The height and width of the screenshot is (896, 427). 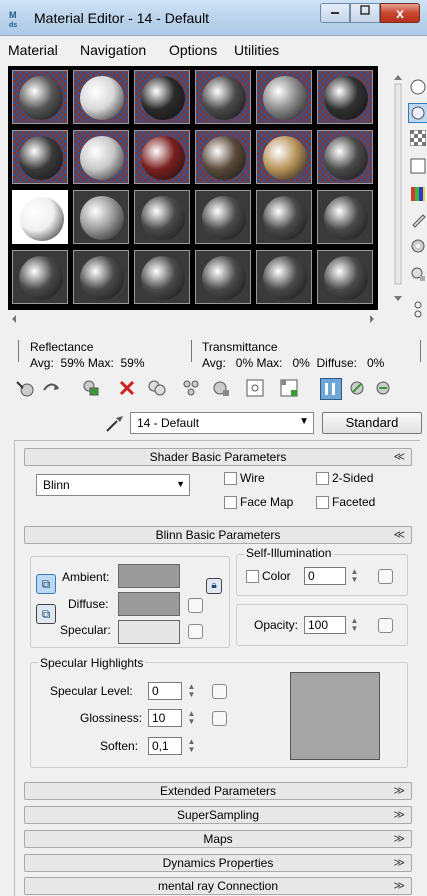 What do you see at coordinates (322, 478) in the screenshot?
I see `two-sided-checkbox` at bounding box center [322, 478].